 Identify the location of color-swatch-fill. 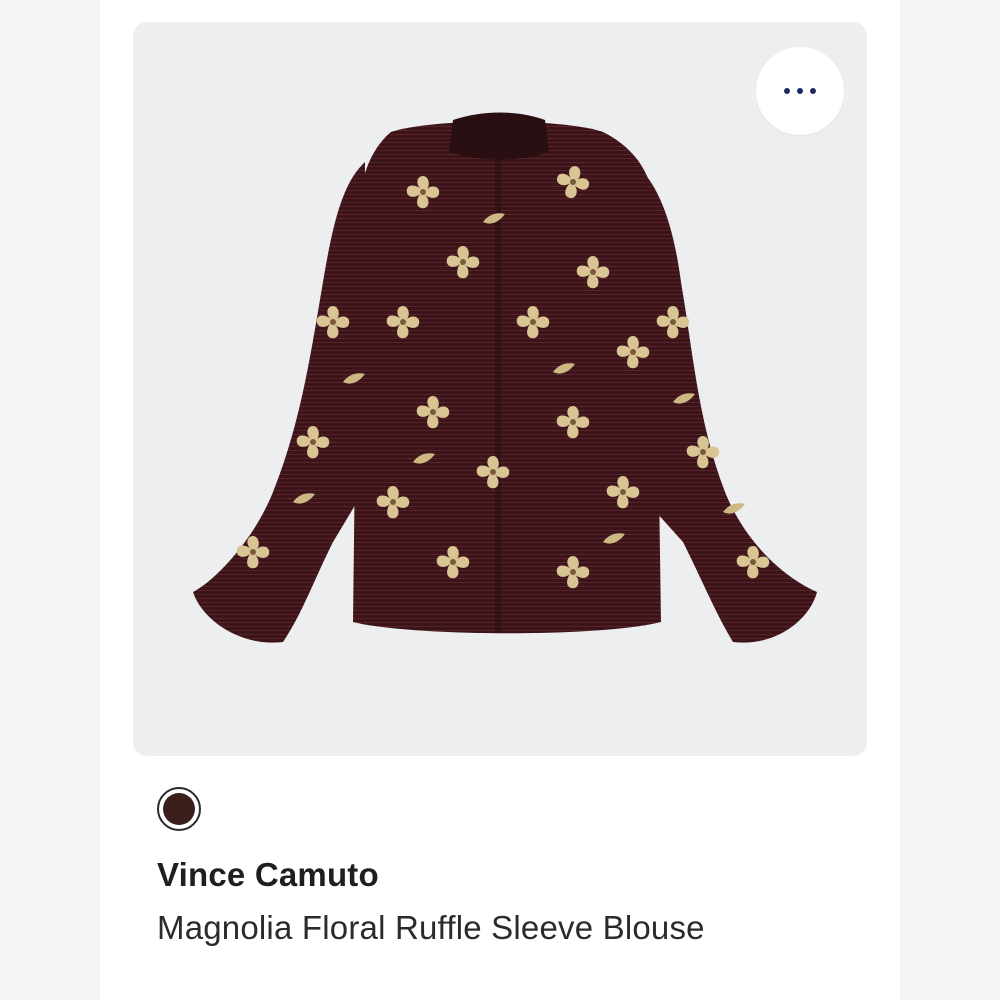
(179, 809).